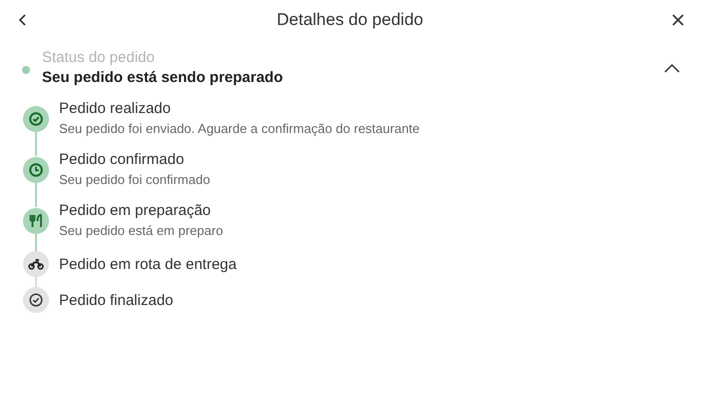 This screenshot has width=702, height=408. I want to click on step-description: Seu pedido foi confirmado, so click(134, 180).